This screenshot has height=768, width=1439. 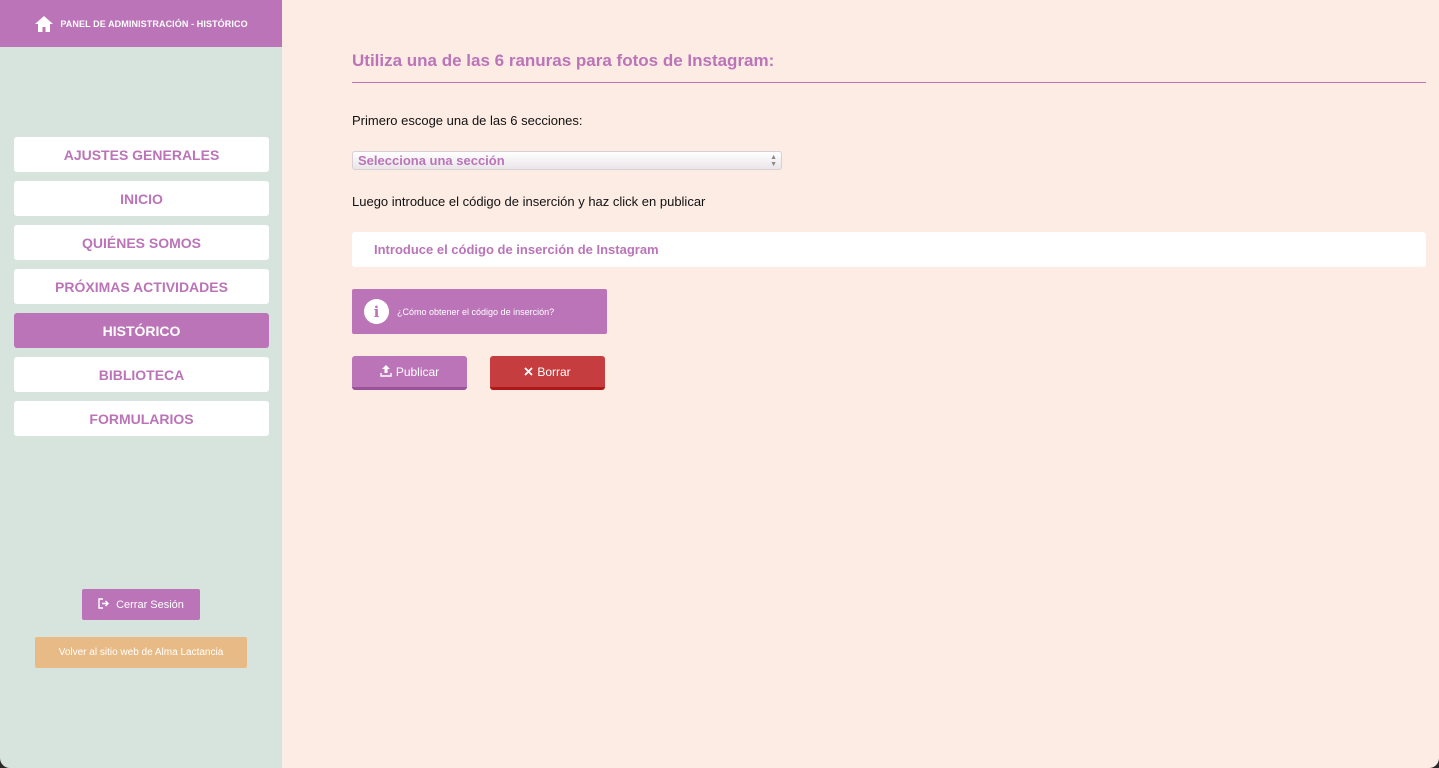 What do you see at coordinates (554, 371) in the screenshot?
I see `delete-label: Borrar` at bounding box center [554, 371].